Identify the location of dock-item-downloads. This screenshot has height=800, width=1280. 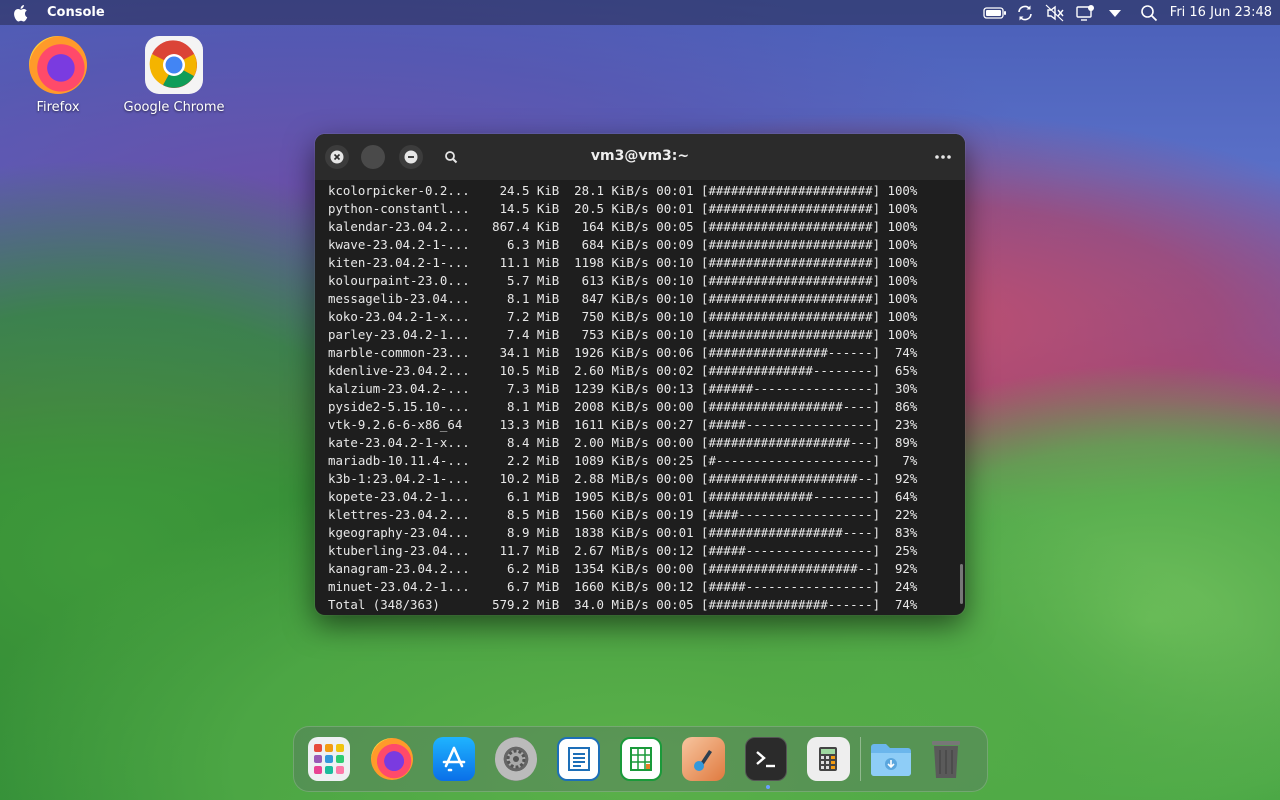
(891, 759).